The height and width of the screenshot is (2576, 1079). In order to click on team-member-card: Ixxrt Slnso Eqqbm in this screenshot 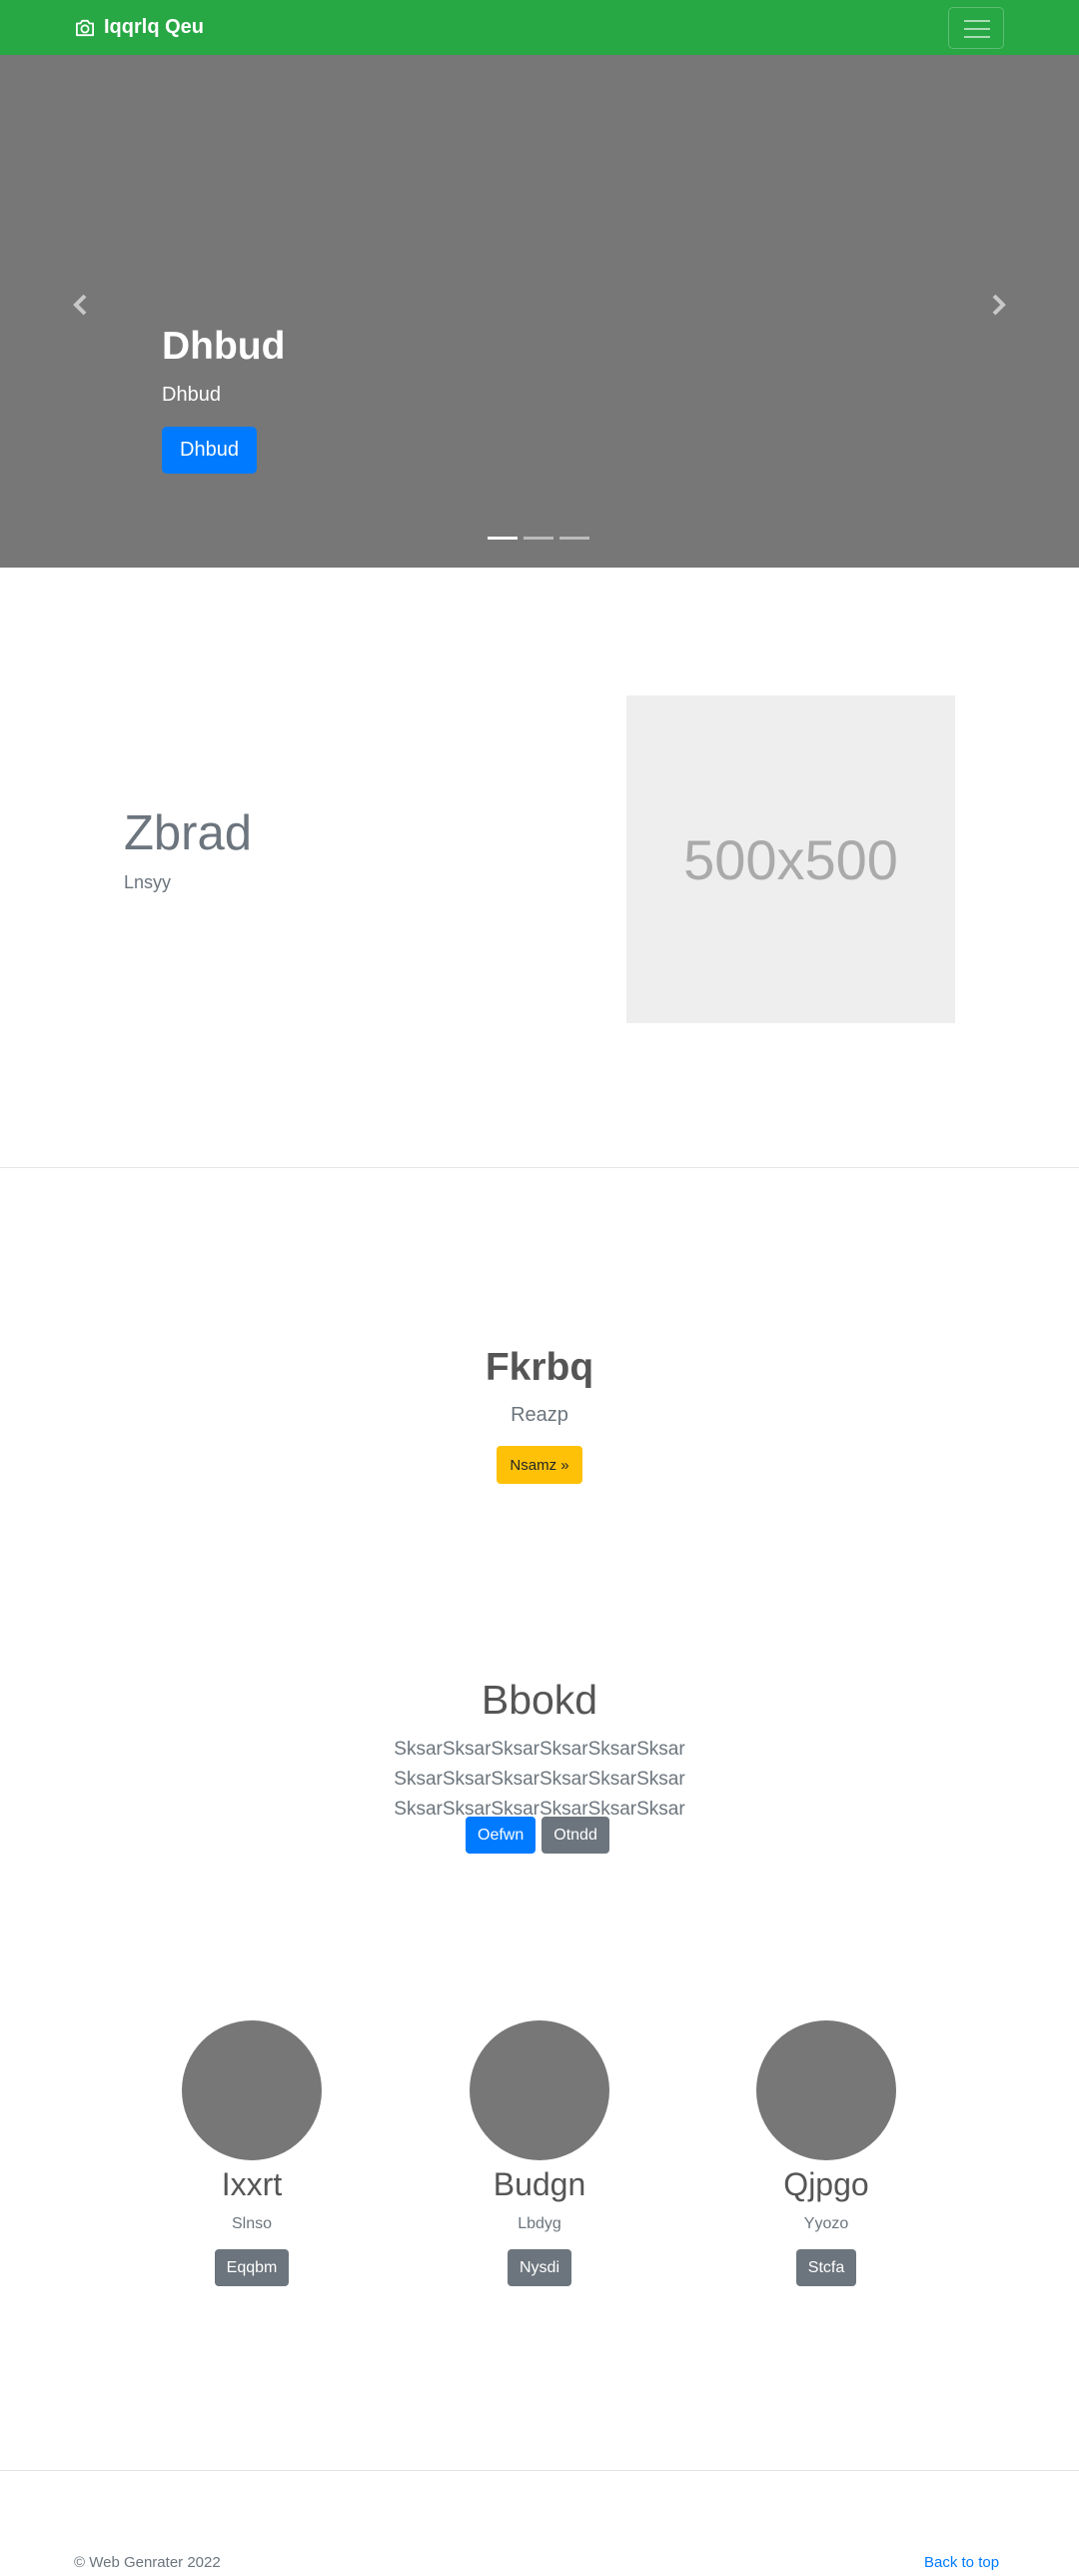, I will do `click(252, 2153)`.